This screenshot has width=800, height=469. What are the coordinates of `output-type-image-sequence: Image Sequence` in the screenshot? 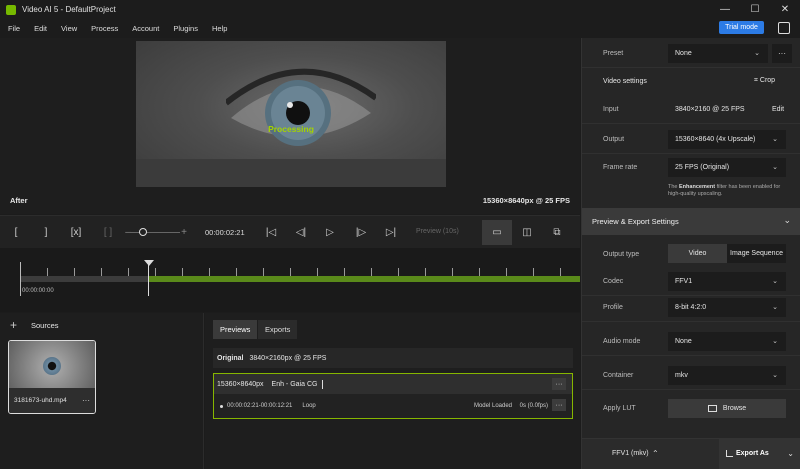 It's located at (756, 253).